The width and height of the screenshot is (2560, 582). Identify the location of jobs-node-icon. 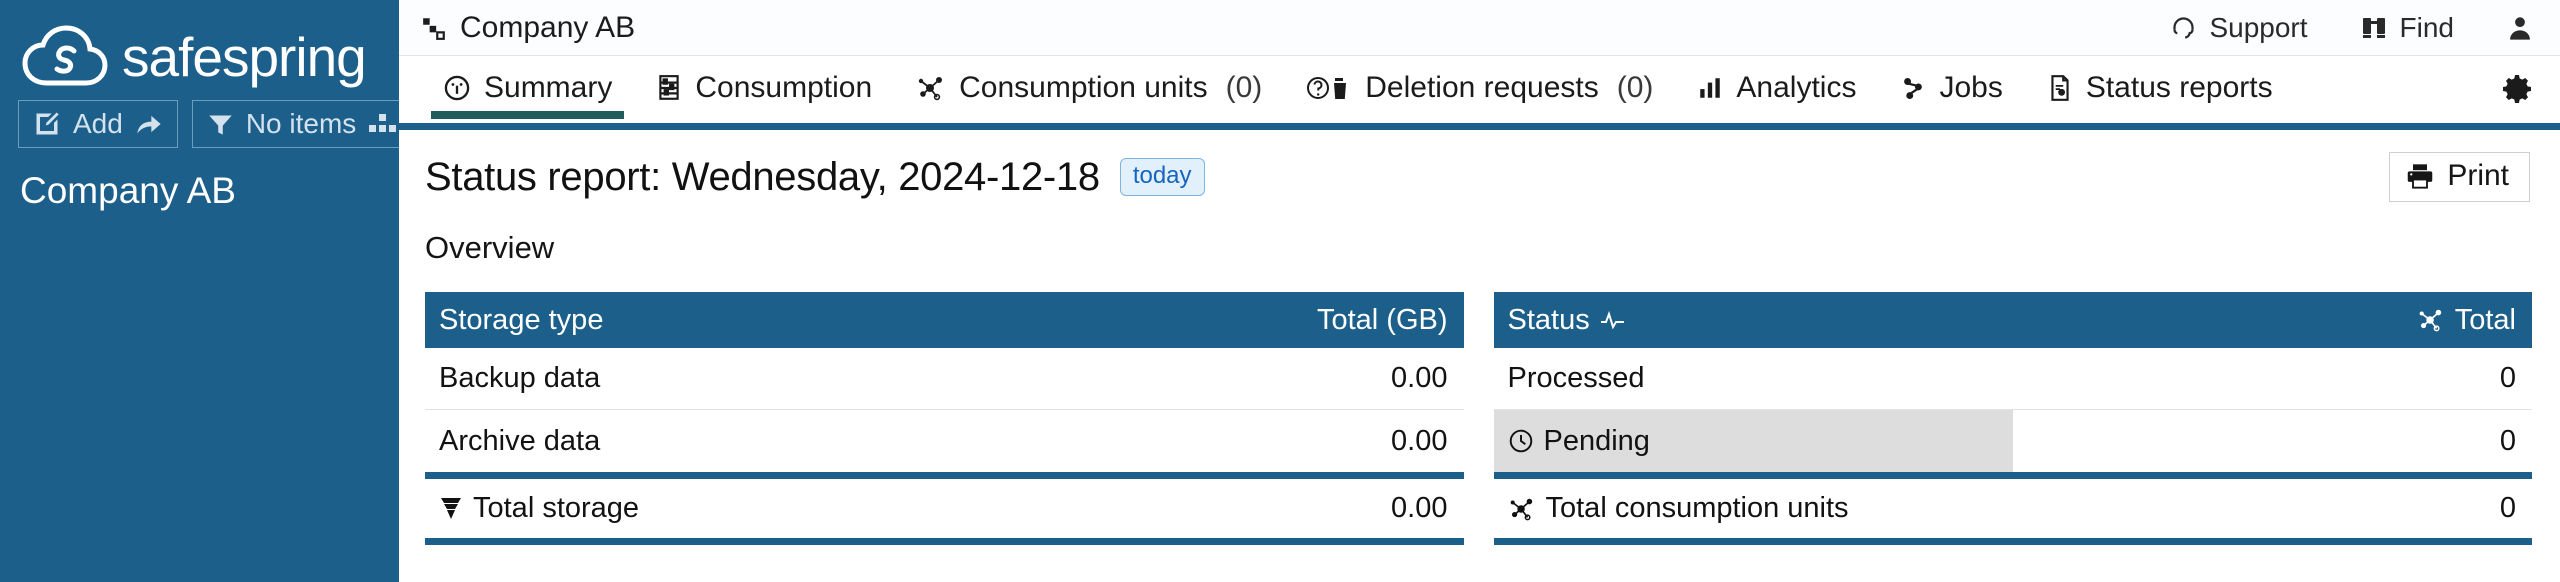
(1913, 88).